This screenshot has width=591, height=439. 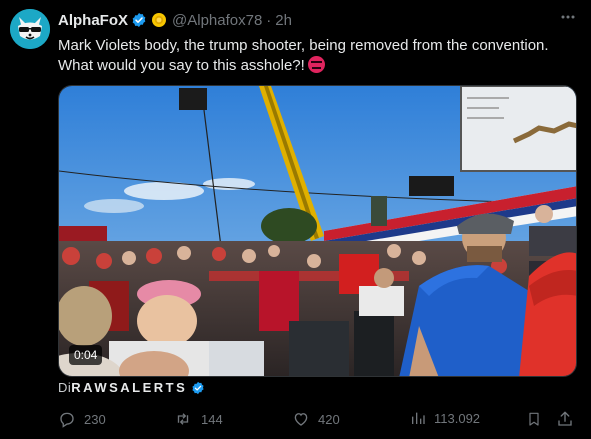 I want to click on fox-logo-icon, so click(x=30, y=29).